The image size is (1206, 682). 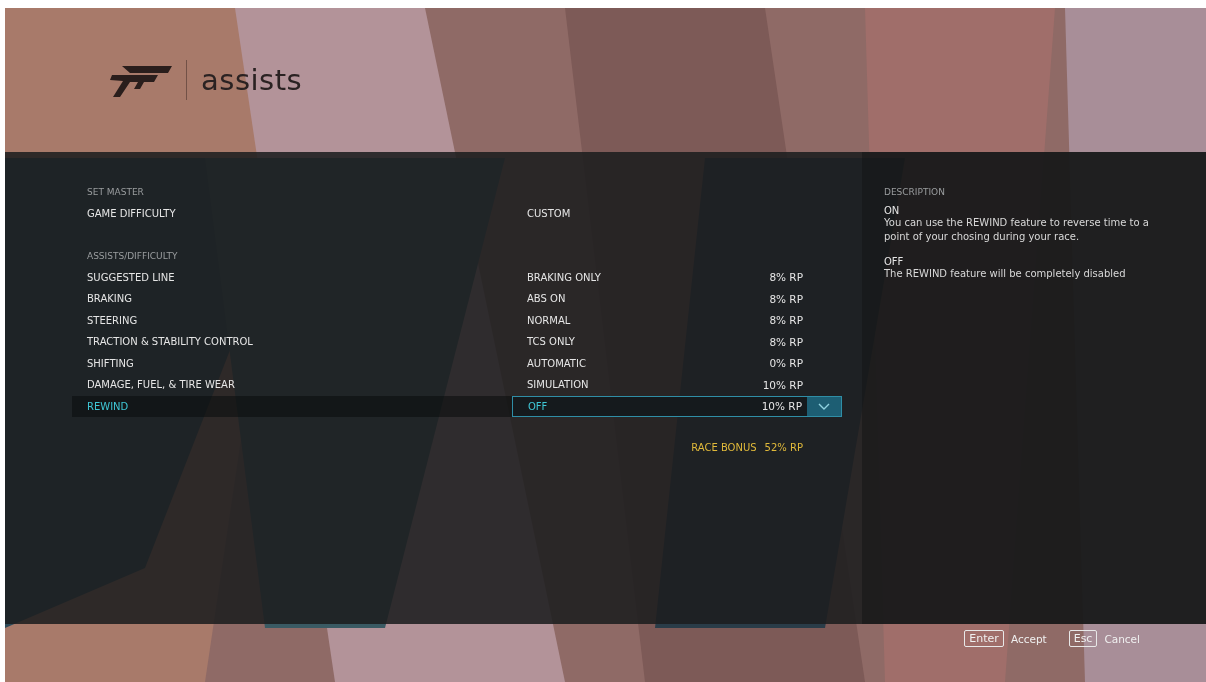 What do you see at coordinates (457, 320) in the screenshot?
I see `setting-row: STEERING NORMAL 8% RP` at bounding box center [457, 320].